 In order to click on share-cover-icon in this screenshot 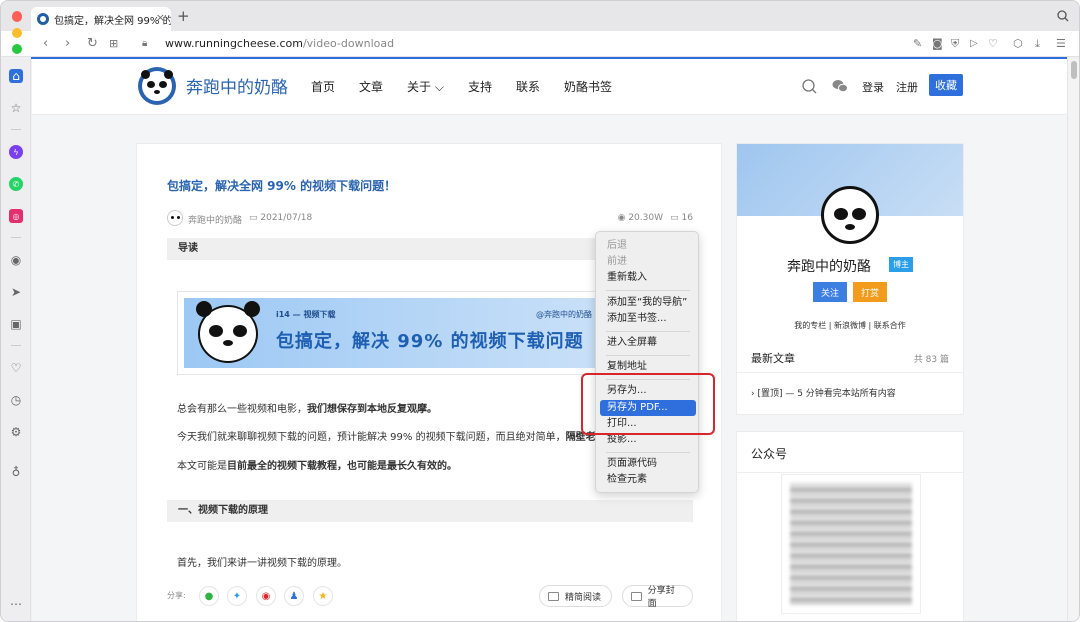, I will do `click(636, 596)`.